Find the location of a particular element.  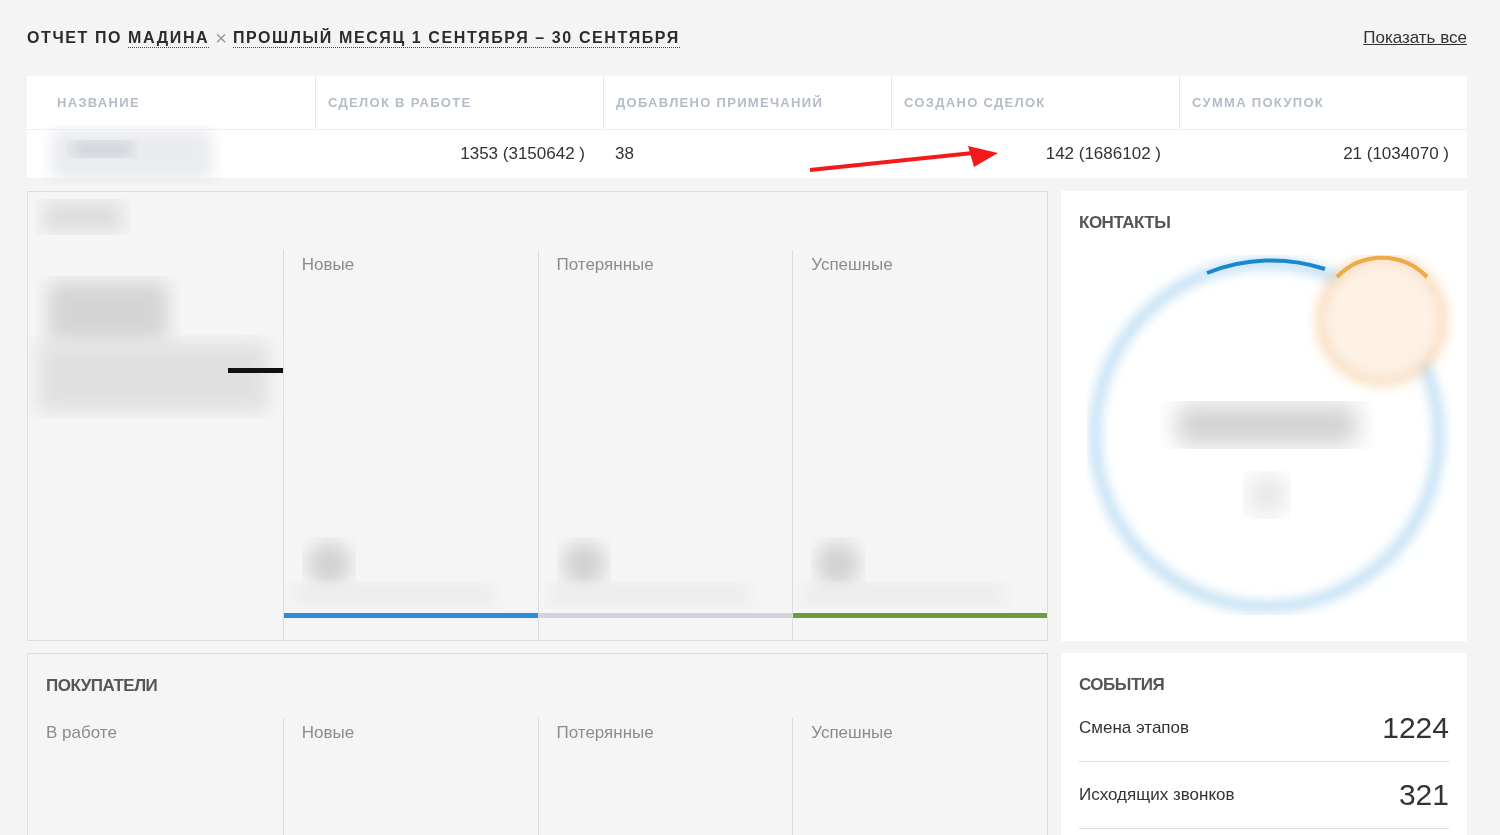

show-all-link: Показать все is located at coordinates (1415, 38).